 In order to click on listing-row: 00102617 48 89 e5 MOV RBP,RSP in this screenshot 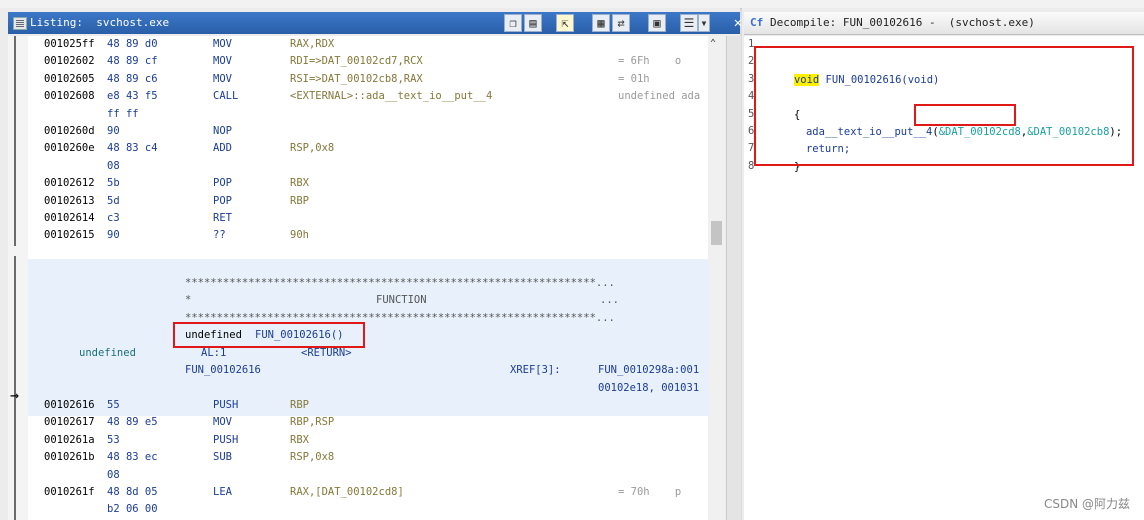, I will do `click(368, 422)`.